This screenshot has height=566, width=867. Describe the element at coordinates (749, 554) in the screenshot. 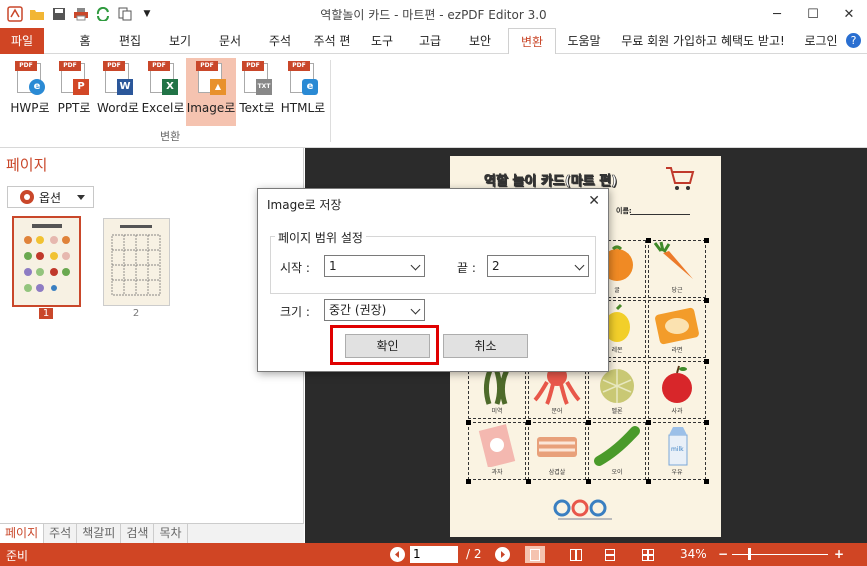

I see `zoom-slider-thumb` at that location.